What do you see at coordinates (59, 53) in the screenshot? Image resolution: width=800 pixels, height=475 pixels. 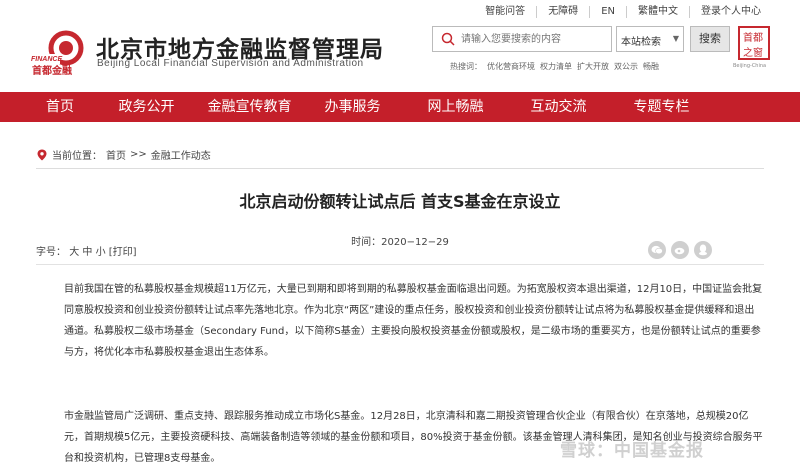 I see `finance-logo: FINANCE 首都金融` at bounding box center [59, 53].